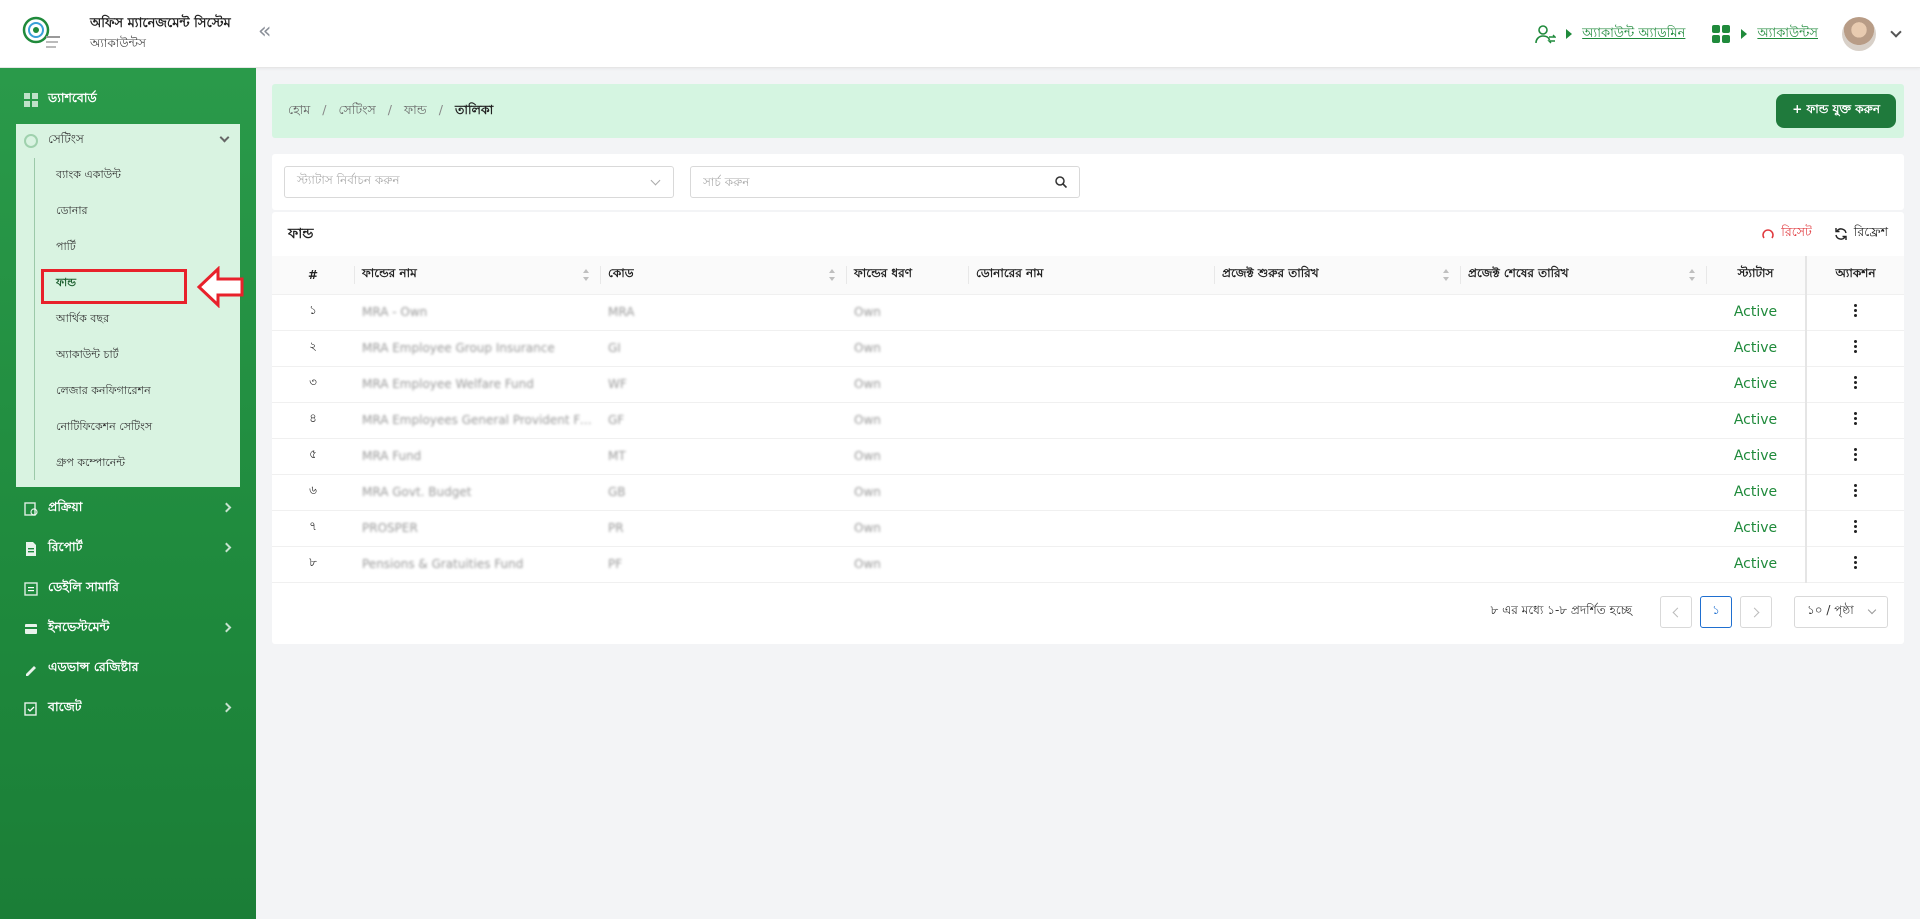  I want to click on account-admin-link: অ্যাকাউন্ট অ্যাডমিন, so click(1633, 34).